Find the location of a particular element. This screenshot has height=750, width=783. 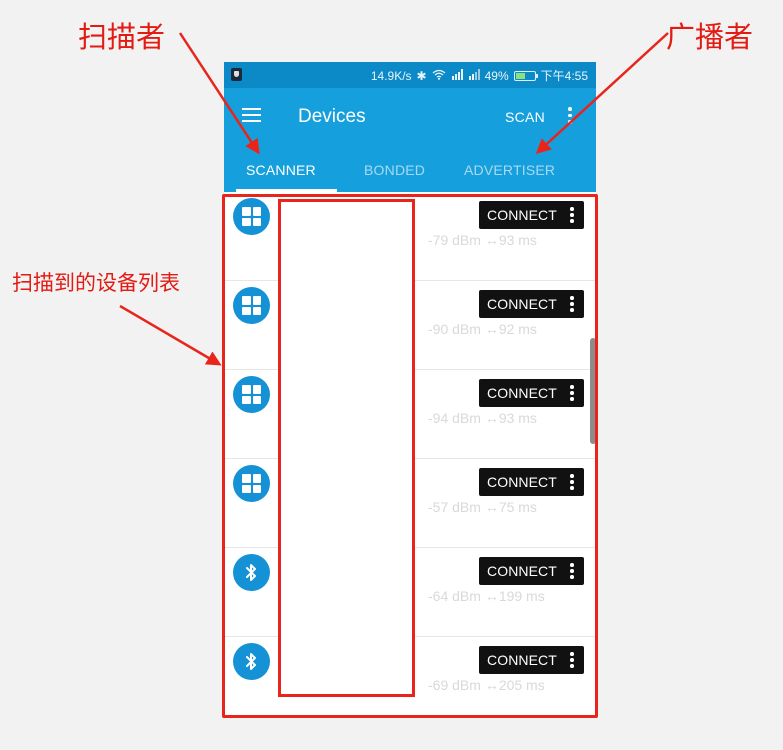

arrow-device-list is located at coordinates (170, 335).